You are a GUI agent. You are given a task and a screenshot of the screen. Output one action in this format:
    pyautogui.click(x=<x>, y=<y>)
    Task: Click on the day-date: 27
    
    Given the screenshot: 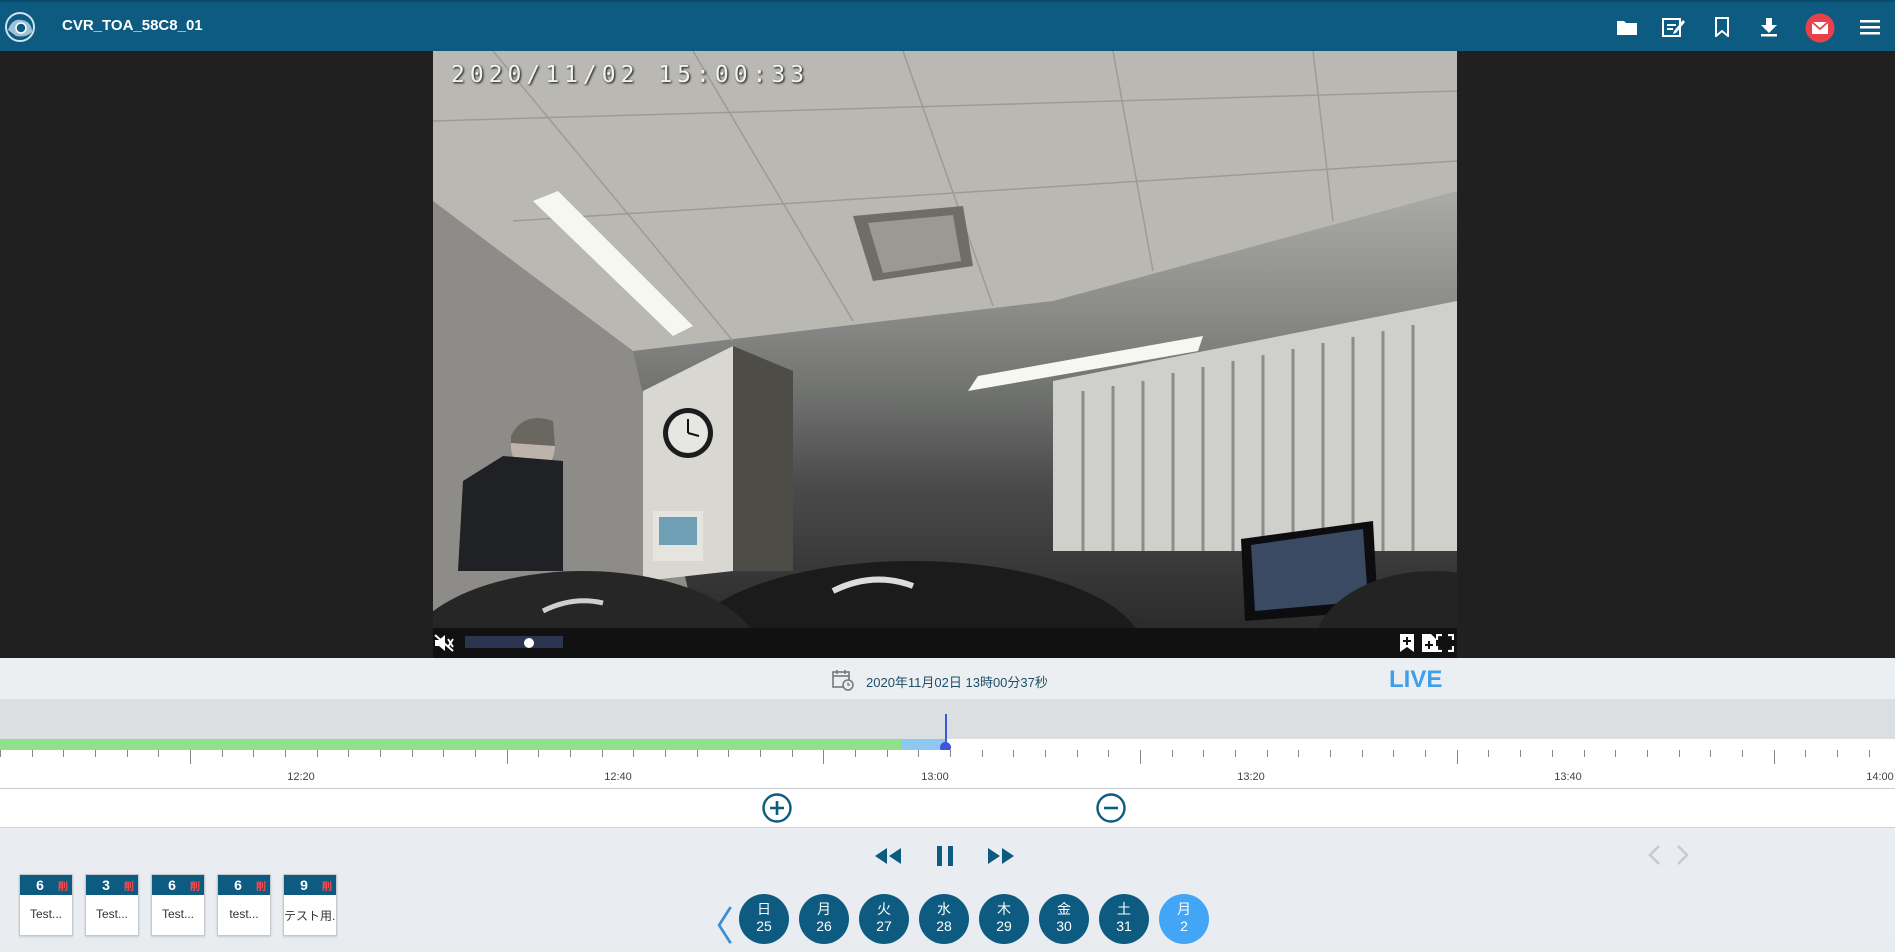 What is the action you would take?
    pyautogui.click(x=884, y=926)
    